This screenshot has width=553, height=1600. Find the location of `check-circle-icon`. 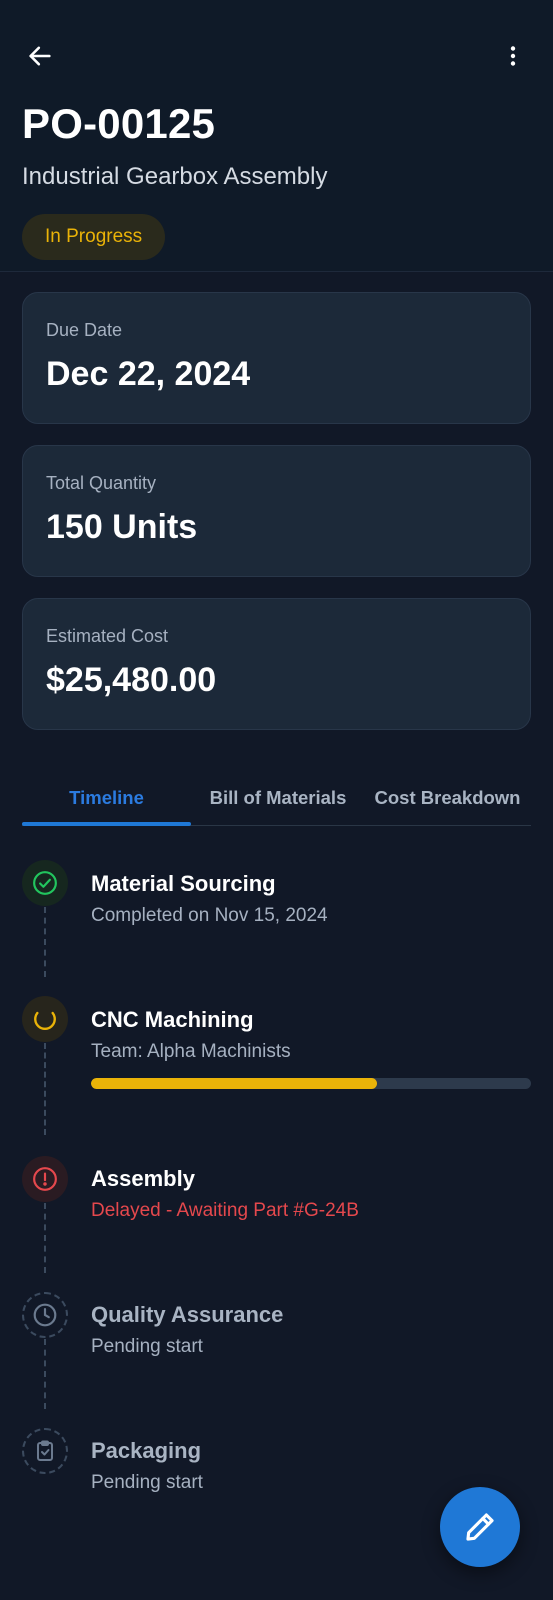

check-circle-icon is located at coordinates (45, 883).